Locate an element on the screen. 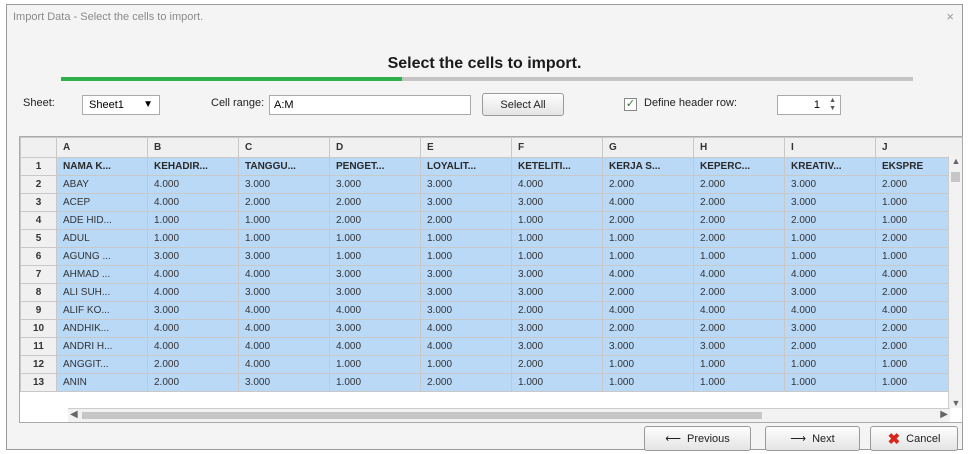 The width and height of the screenshot is (971, 454). scroll-right-icon: ▶ is located at coordinates (944, 414).